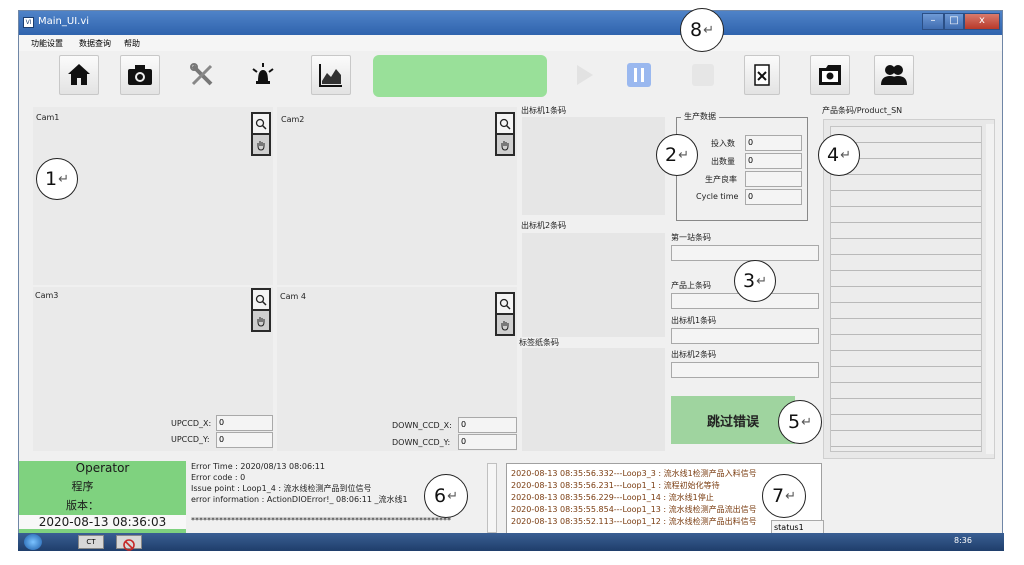  I want to click on operator-datetime: 2020-08-13 08:36:03, so click(102, 522).